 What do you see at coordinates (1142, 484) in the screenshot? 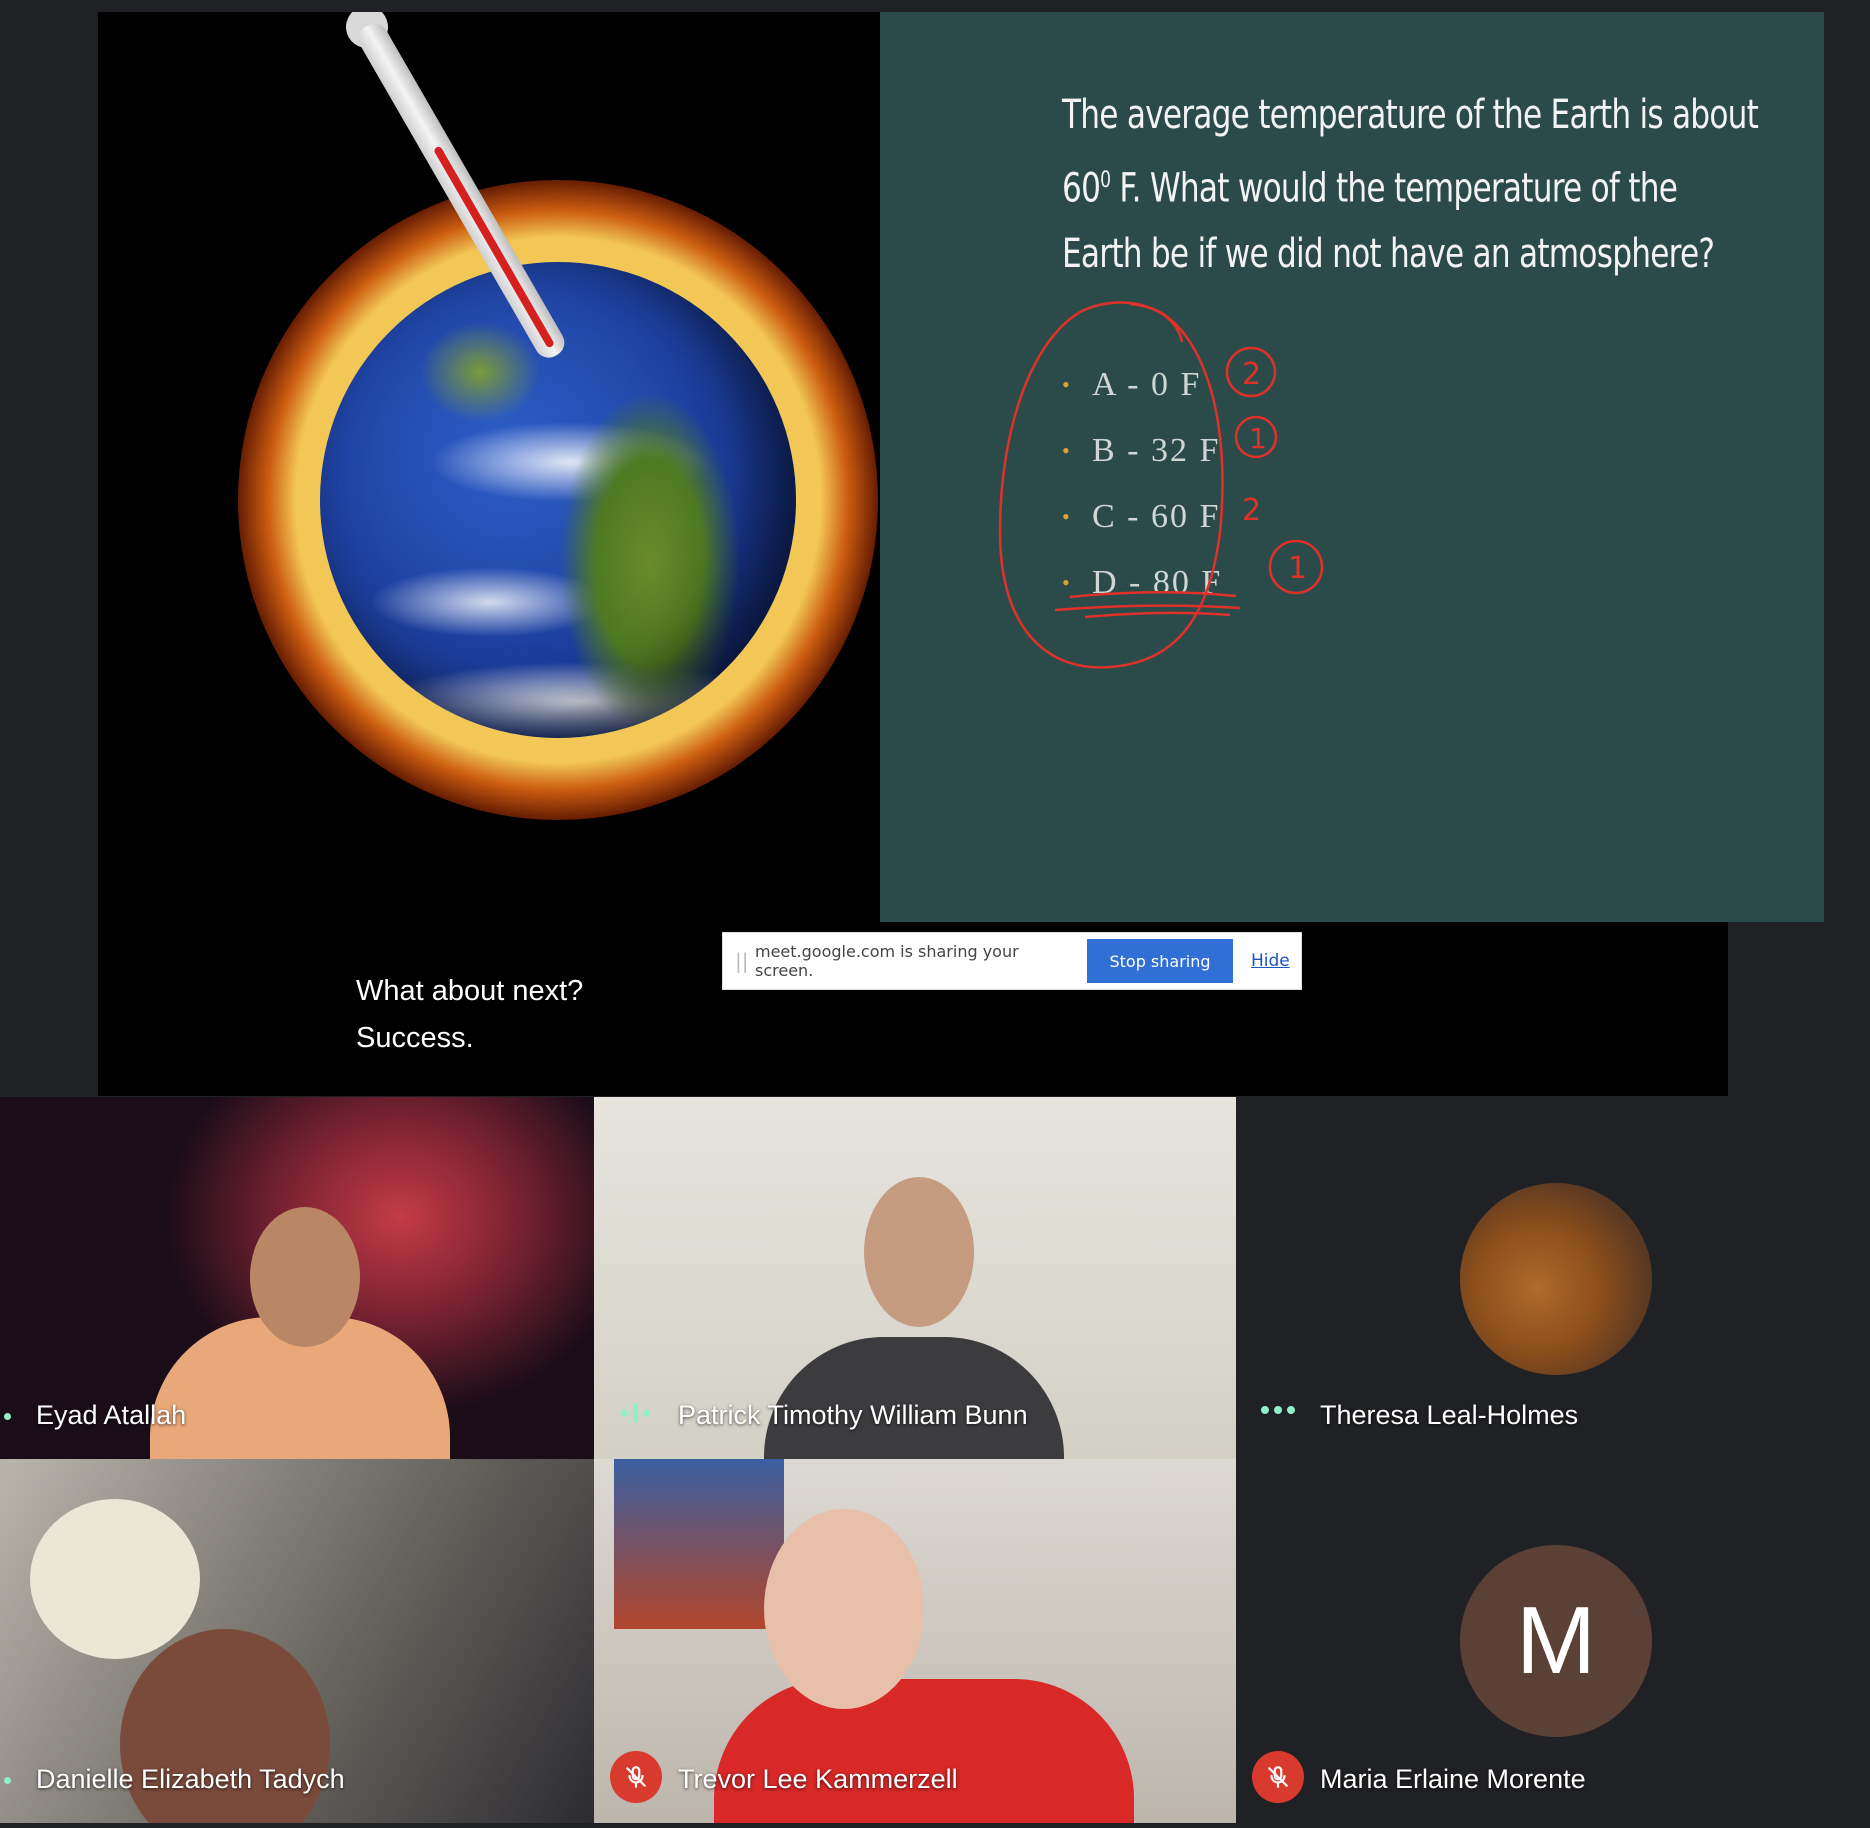
I see `answer-options: • A - 0 F • B - 32 F • C - 60 F • D - 80 F` at bounding box center [1142, 484].